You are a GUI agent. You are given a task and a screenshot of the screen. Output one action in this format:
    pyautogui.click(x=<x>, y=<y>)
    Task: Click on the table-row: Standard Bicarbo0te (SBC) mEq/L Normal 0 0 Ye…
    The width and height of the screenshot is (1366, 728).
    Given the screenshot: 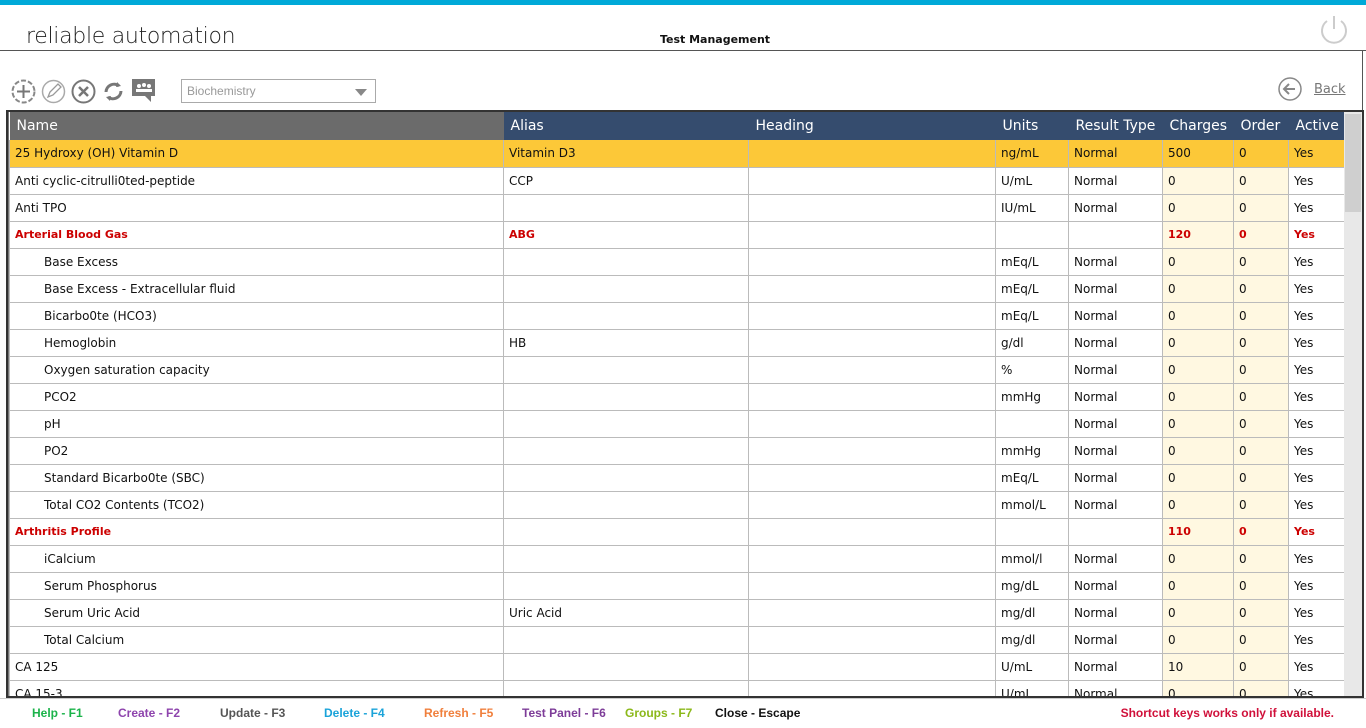 What is the action you would take?
    pyautogui.click(x=677, y=478)
    